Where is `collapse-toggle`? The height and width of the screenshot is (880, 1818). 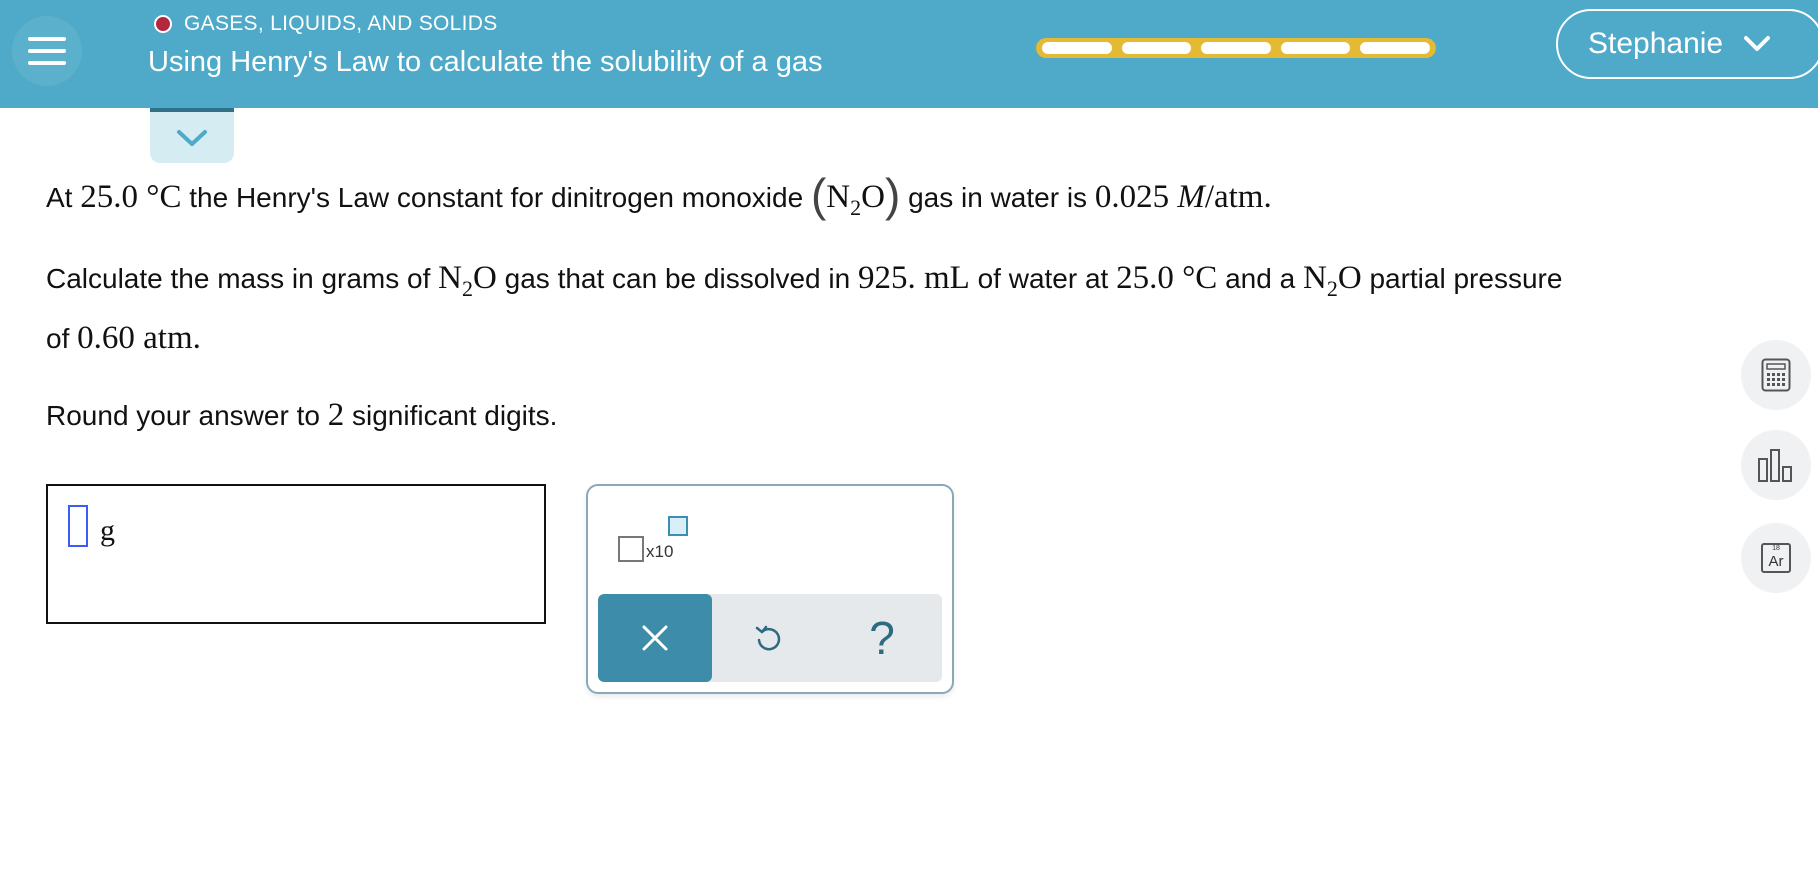
collapse-toggle is located at coordinates (192, 135).